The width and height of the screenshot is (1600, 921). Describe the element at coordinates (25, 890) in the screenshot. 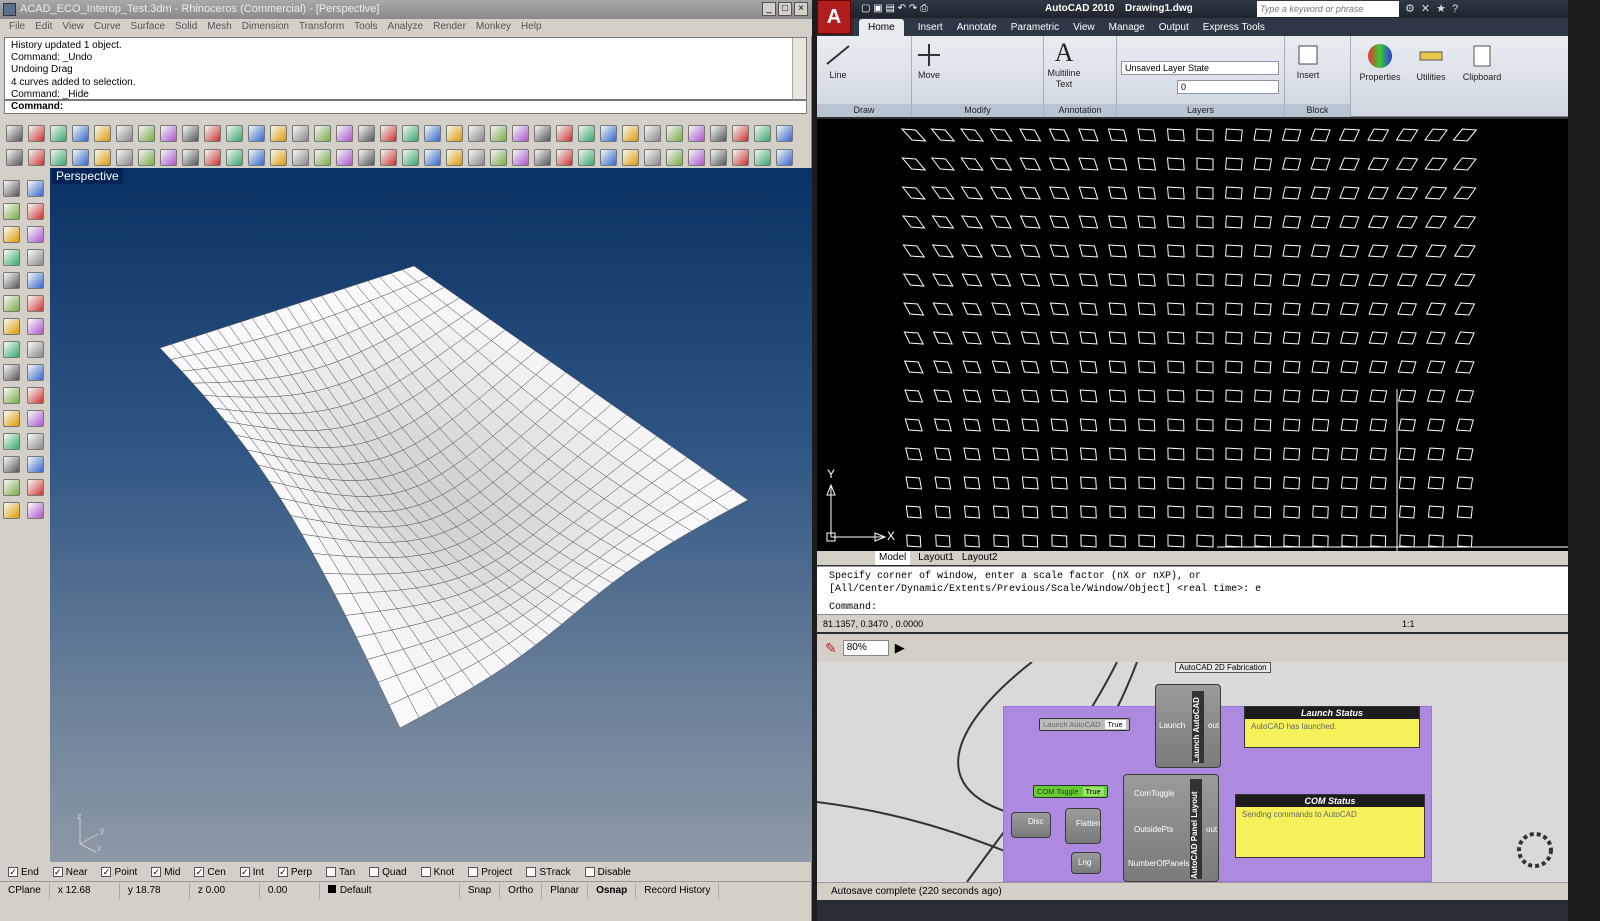

I see `cplane-label: CPlane` at that location.